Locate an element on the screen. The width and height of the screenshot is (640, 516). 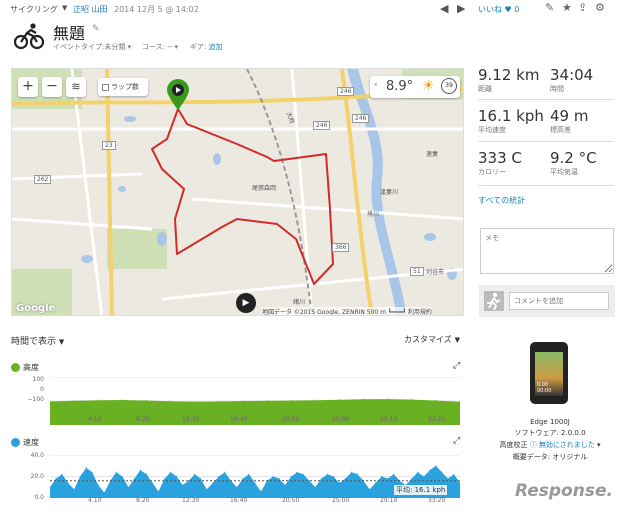
stat-label: 標高差 is located at coordinates (560, 130).